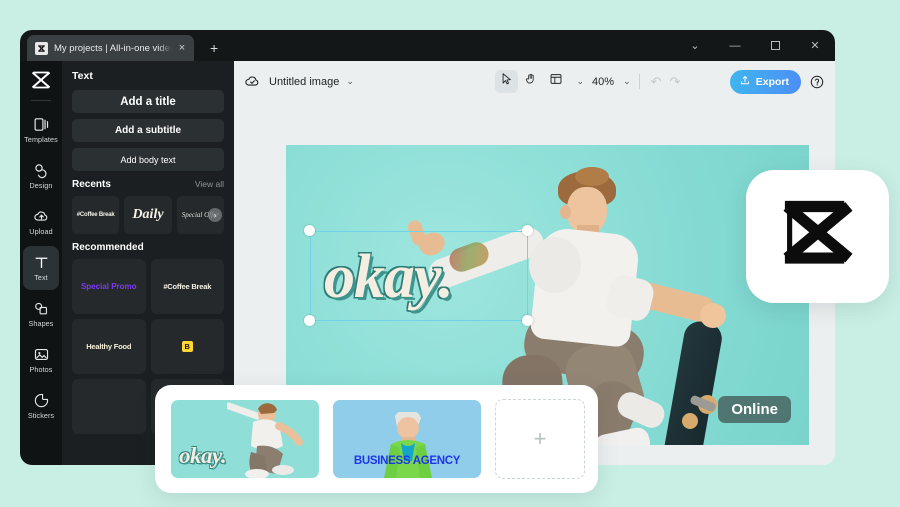  I want to click on text-icon, so click(41, 262).